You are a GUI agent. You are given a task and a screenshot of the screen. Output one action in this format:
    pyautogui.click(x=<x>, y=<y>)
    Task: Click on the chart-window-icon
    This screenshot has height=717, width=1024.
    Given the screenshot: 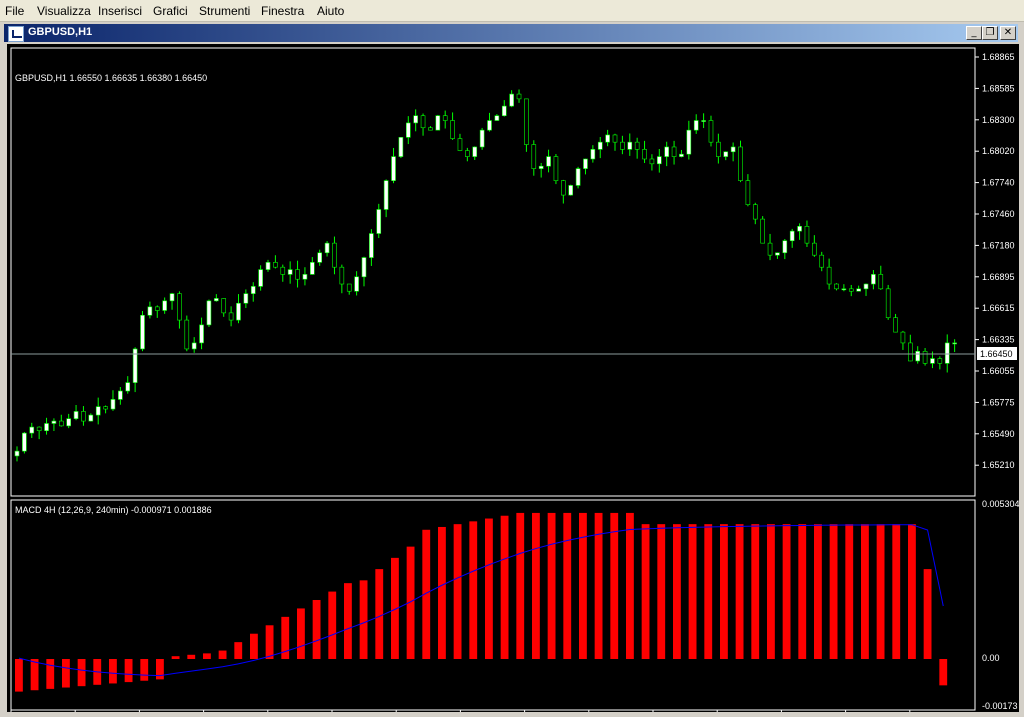 What is the action you would take?
    pyautogui.click(x=16, y=34)
    